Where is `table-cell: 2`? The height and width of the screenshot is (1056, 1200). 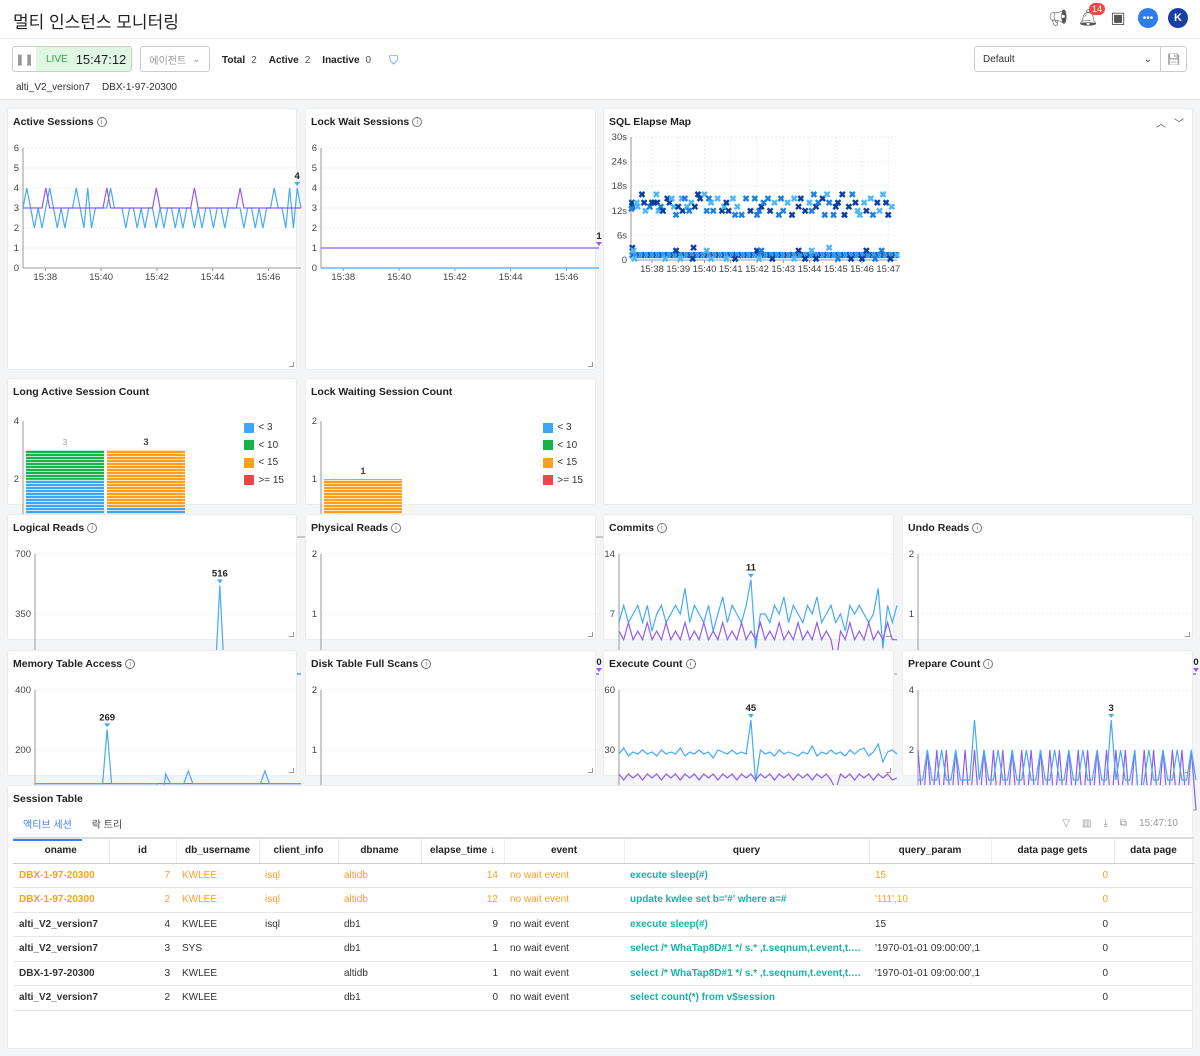
table-cell: 2 is located at coordinates (142, 998).